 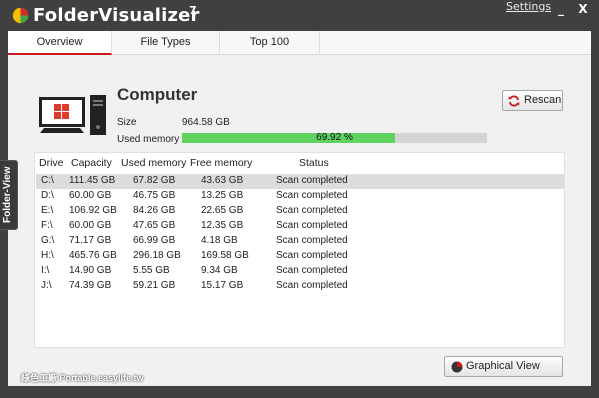 What do you see at coordinates (47, 225) in the screenshot?
I see `cell-drive: F:\` at bounding box center [47, 225].